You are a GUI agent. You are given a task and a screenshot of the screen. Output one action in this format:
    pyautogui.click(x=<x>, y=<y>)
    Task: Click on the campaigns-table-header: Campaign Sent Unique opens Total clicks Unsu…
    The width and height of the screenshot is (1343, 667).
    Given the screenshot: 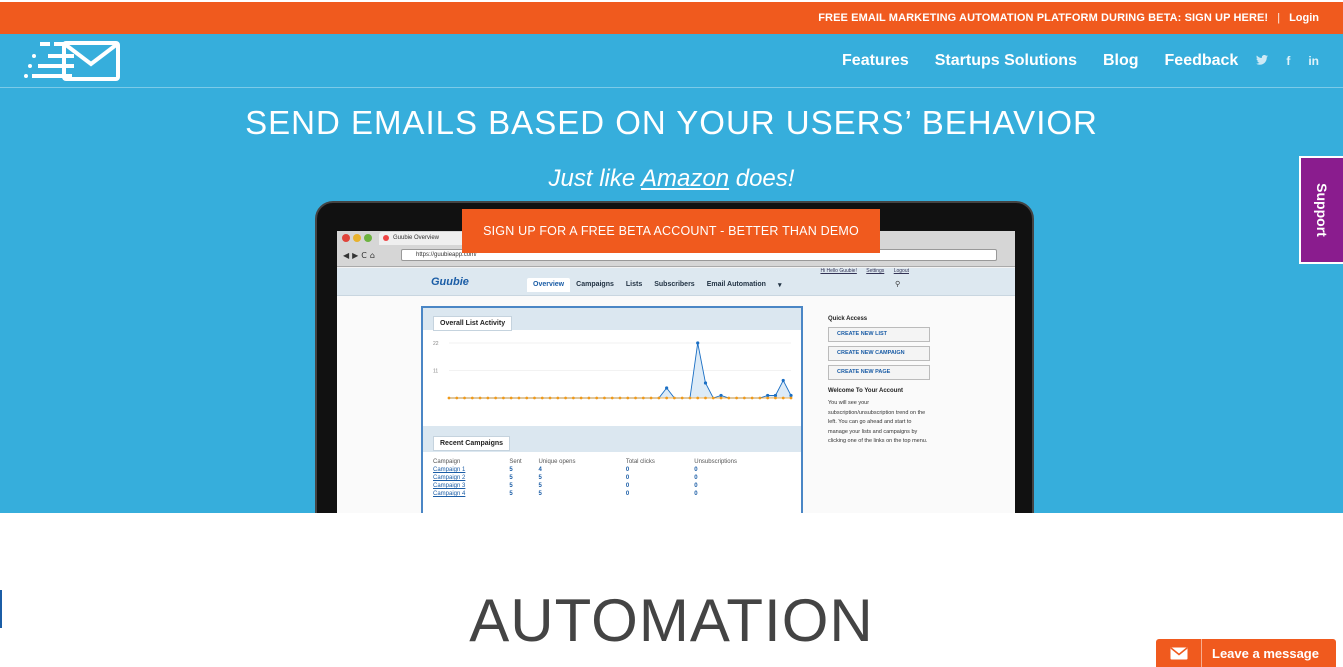 What is the action you would take?
    pyautogui.click(x=614, y=462)
    